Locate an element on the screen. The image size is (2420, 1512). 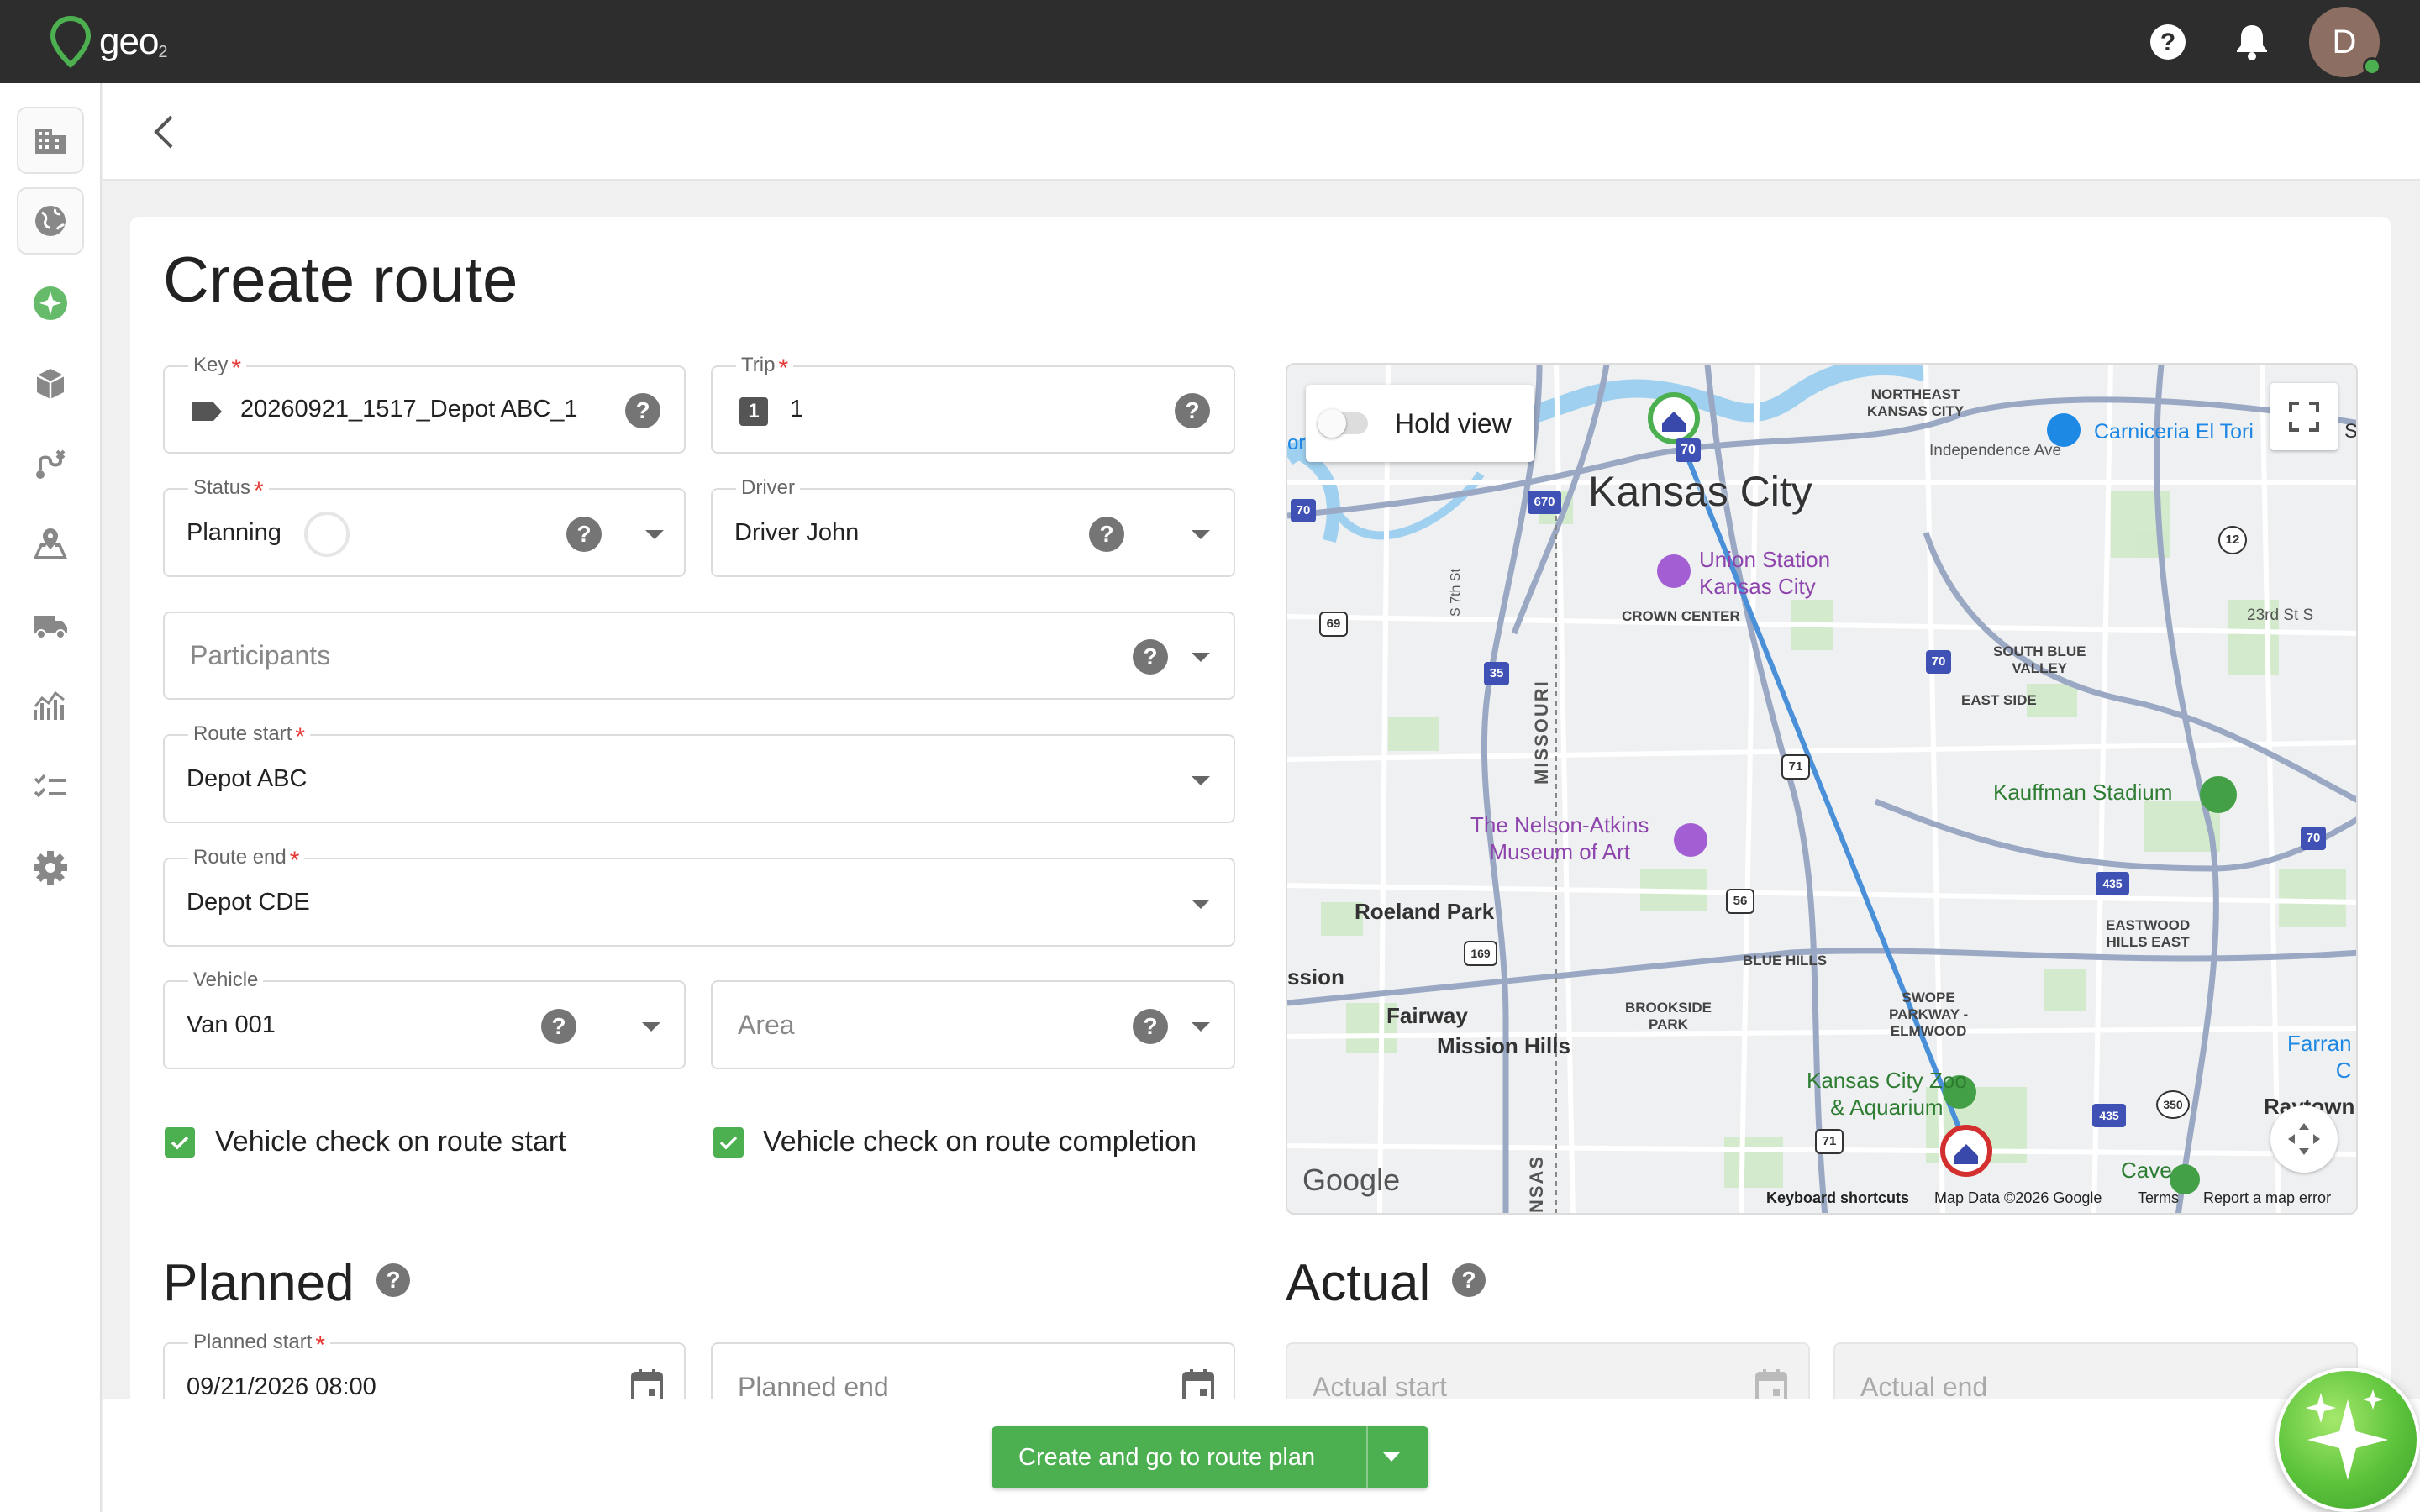
trip-label-text: Trip is located at coordinates (758, 365).